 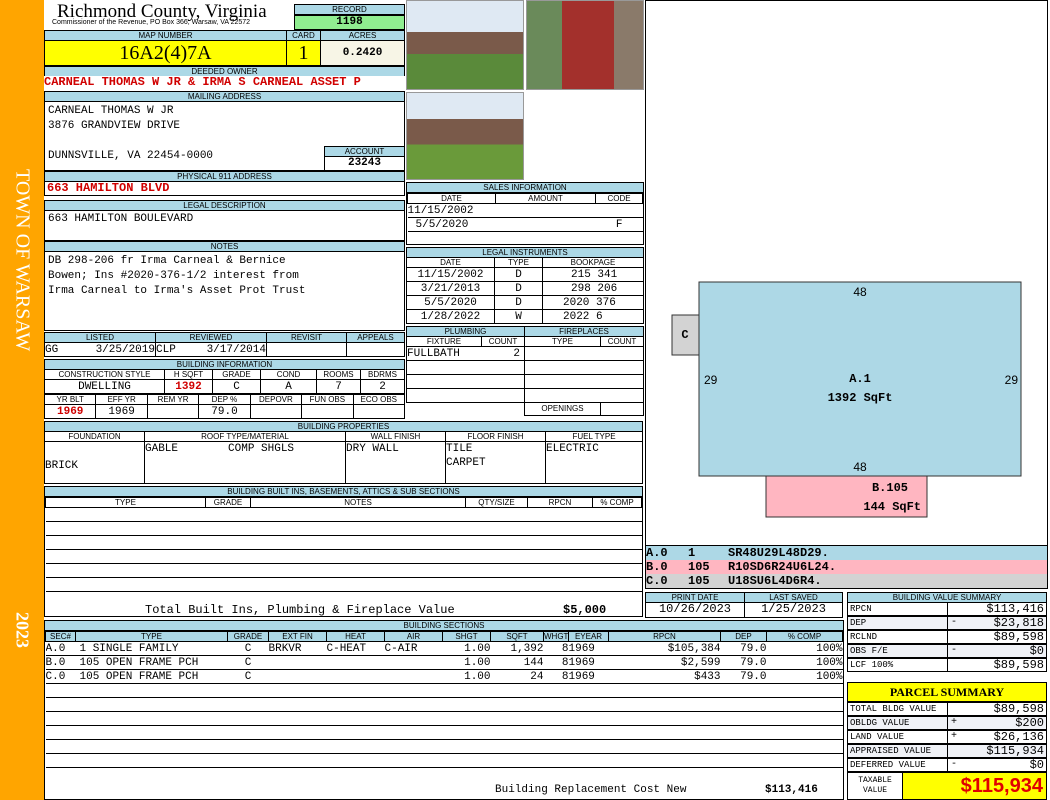 I want to click on builtins-total-value: $5,000, so click(x=585, y=610).